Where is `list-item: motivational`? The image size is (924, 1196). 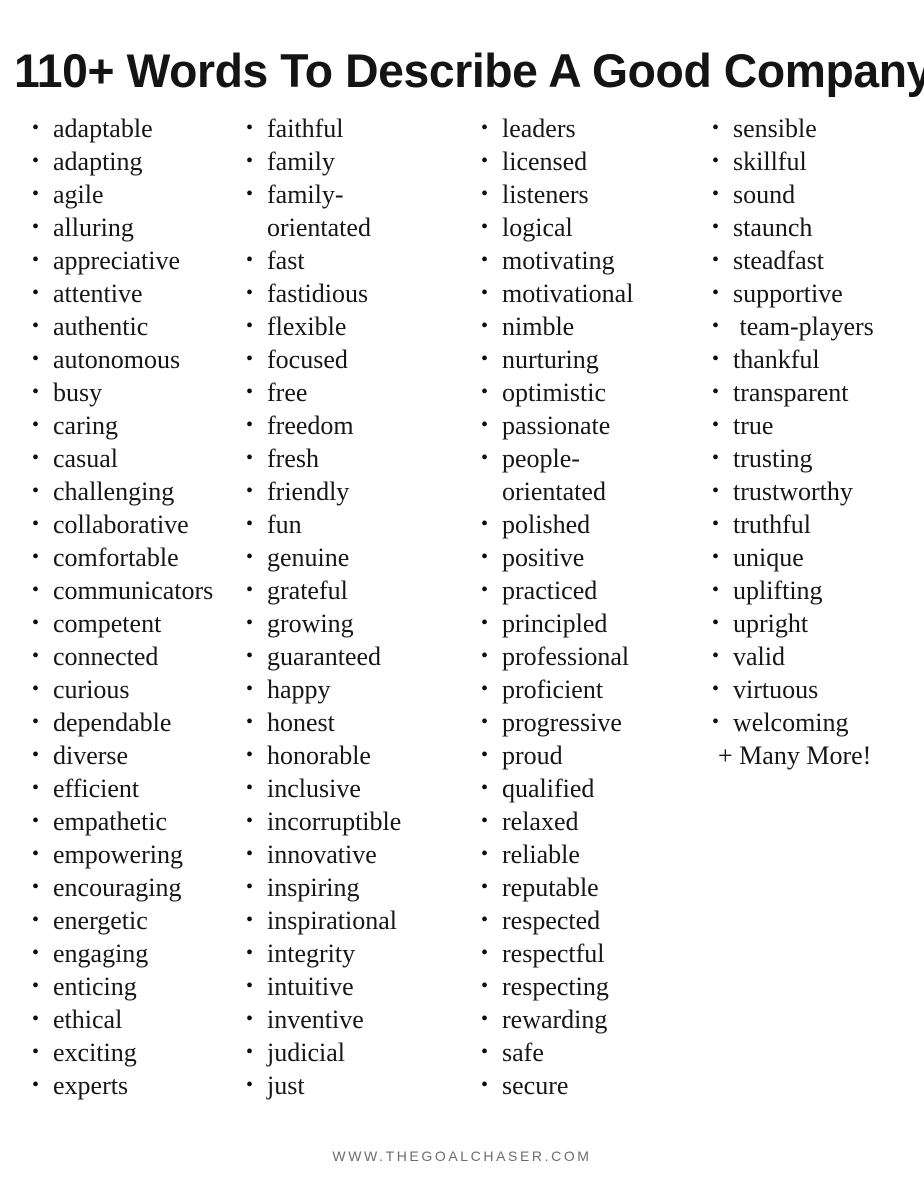 list-item: motivational is located at coordinates (588, 293).